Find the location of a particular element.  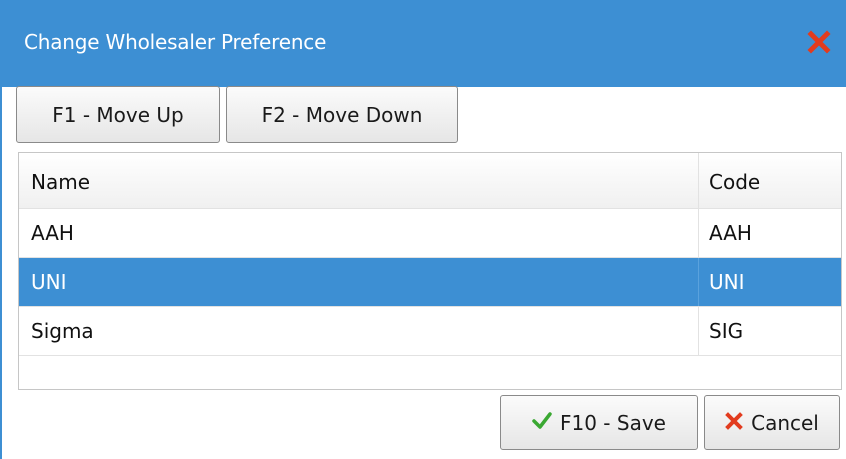

move-down-label: F2 - Move Down is located at coordinates (342, 114).